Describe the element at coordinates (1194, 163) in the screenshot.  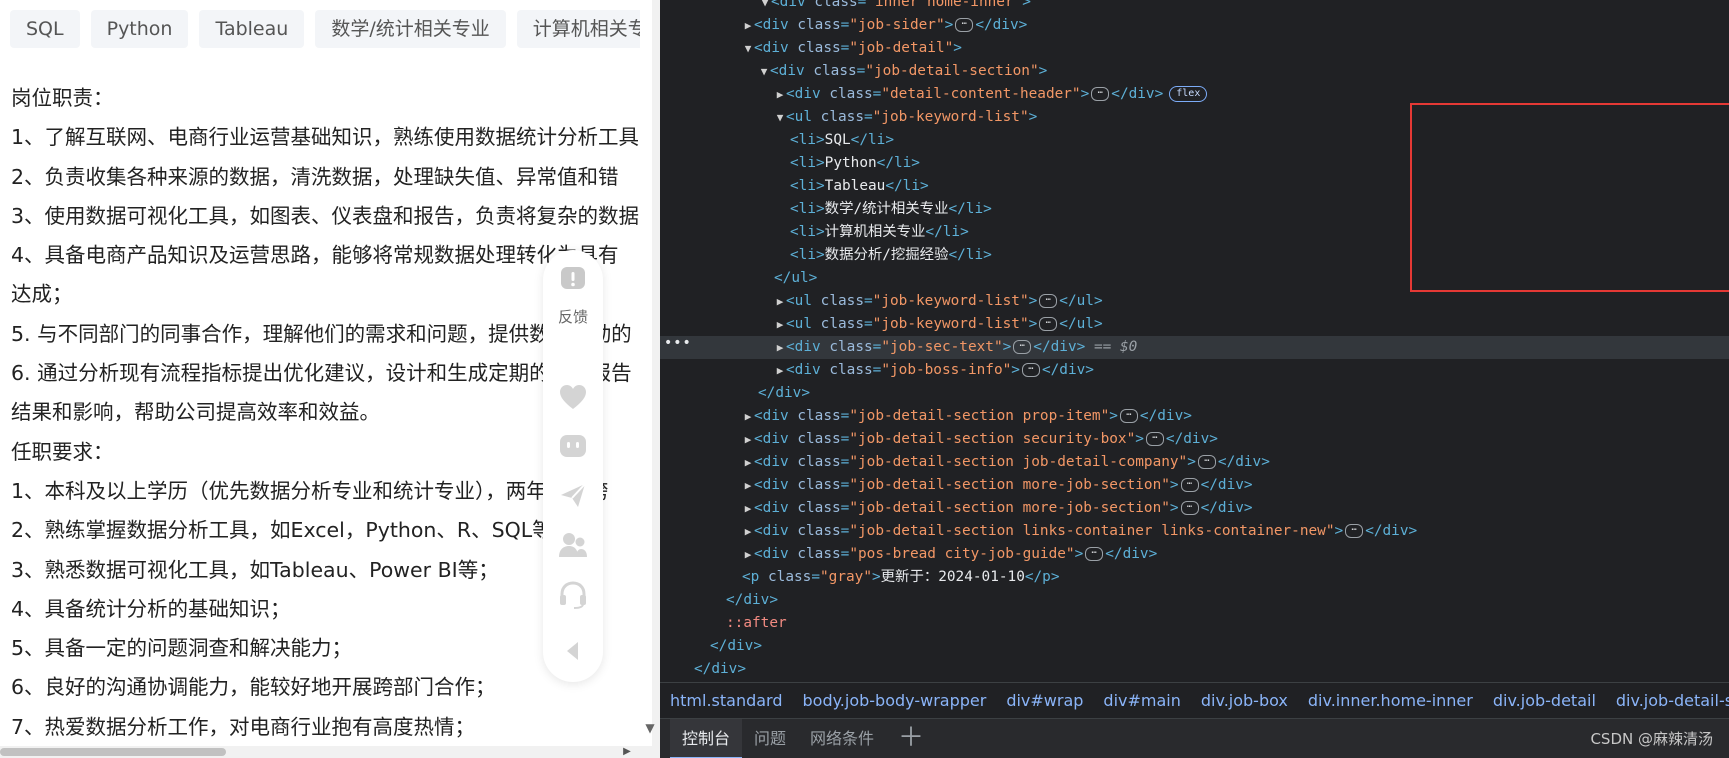
I see `dom-node-line: <li>Python</li>` at that location.